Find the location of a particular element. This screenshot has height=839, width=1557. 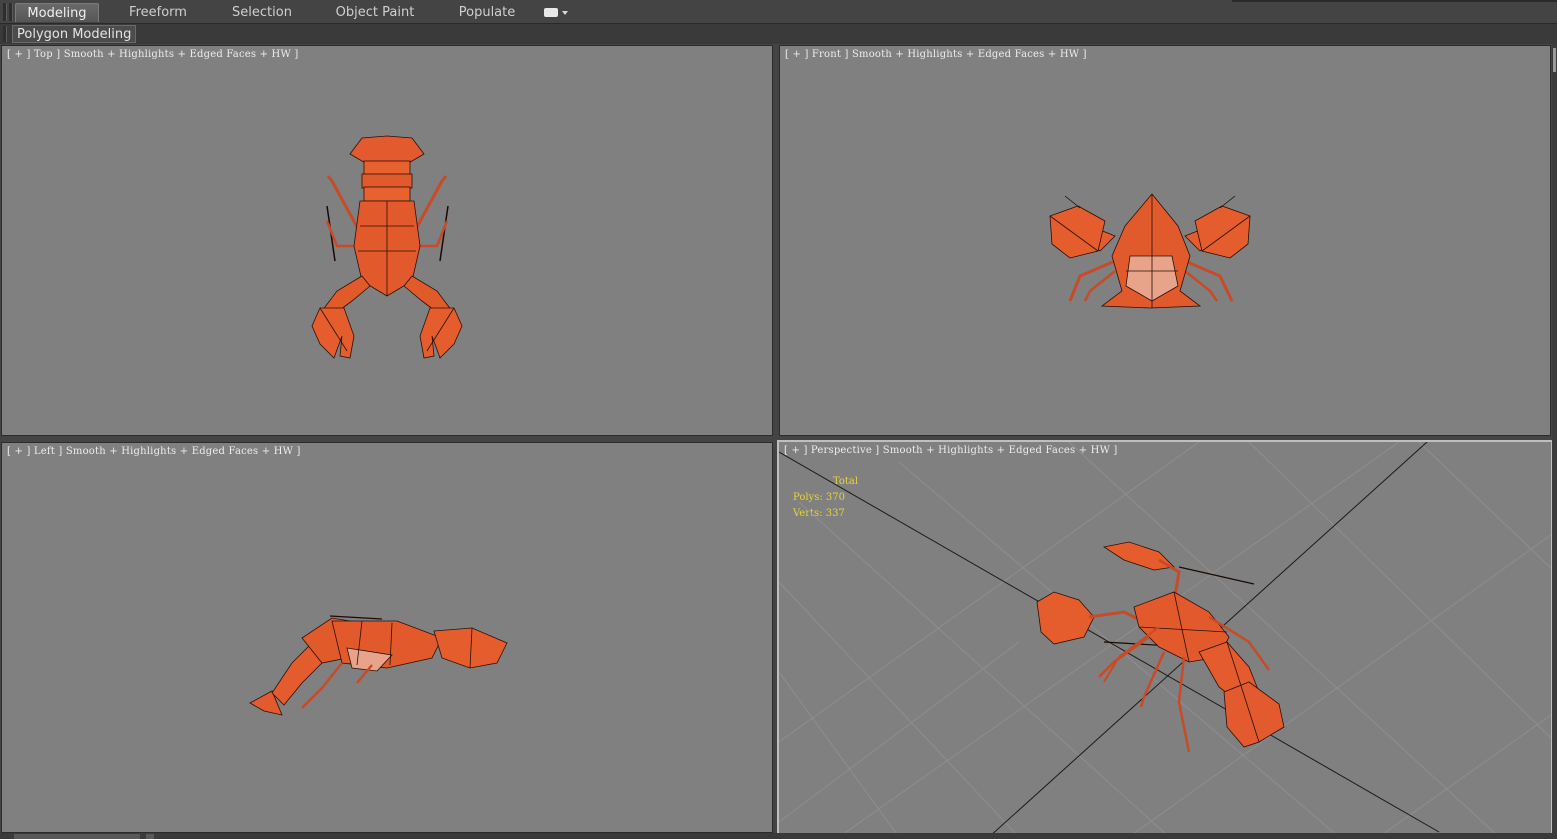

lobster-perspective-view is located at coordinates (1160, 647).